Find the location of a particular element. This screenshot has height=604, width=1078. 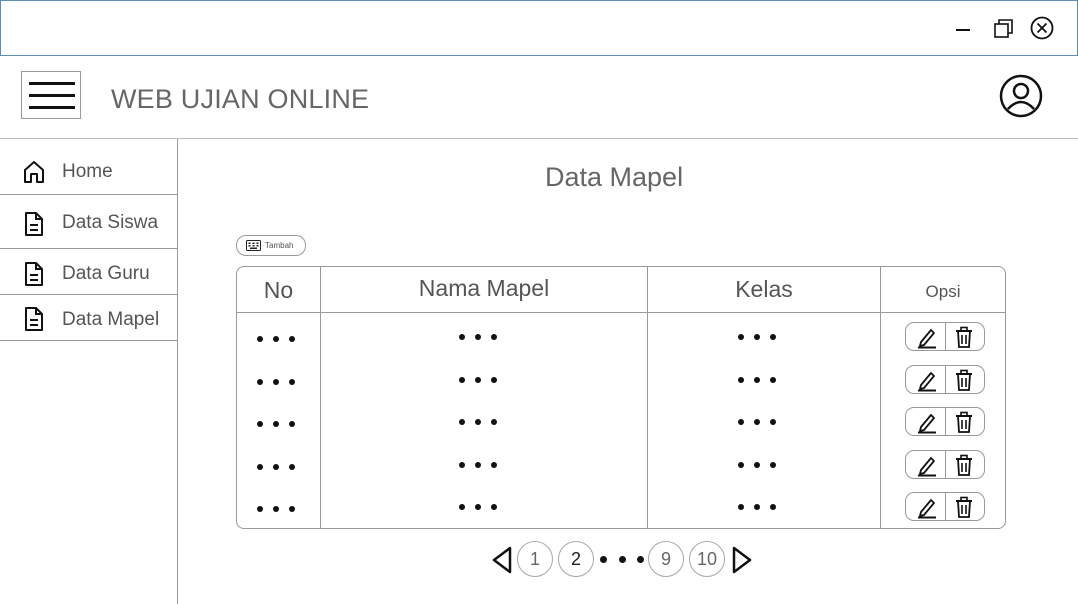

minimize-icon is located at coordinates (964, 29).